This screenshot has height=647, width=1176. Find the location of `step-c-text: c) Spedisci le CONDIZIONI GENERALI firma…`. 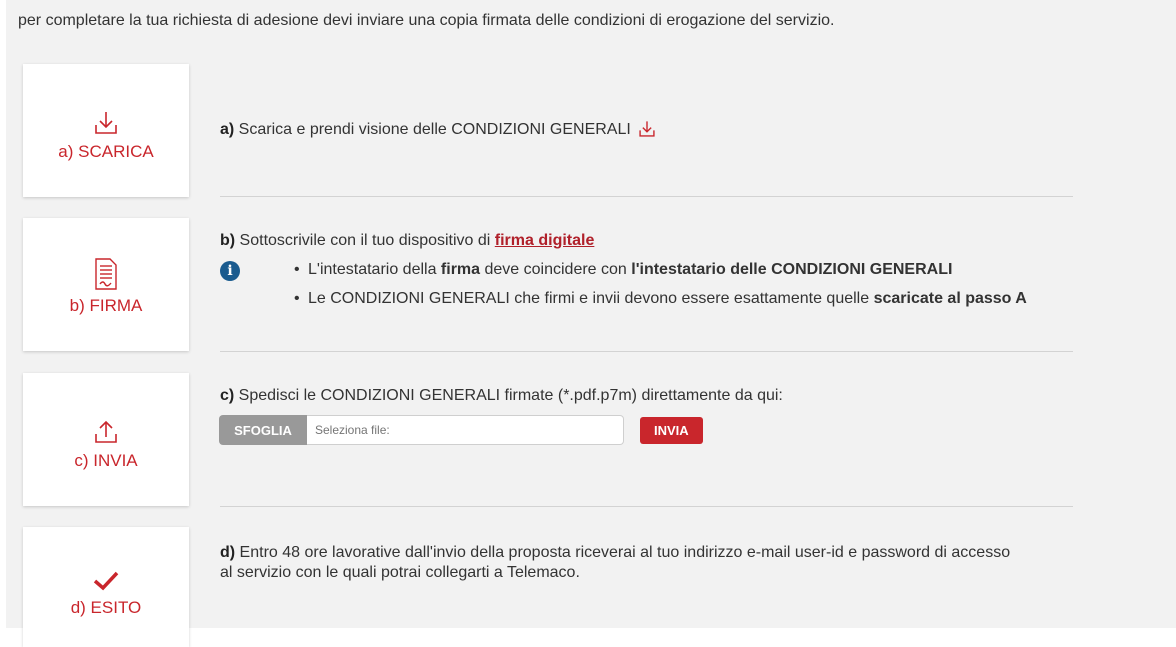

step-c-text: c) Spedisci le CONDIZIONI GENERALI firma… is located at coordinates (501, 396).